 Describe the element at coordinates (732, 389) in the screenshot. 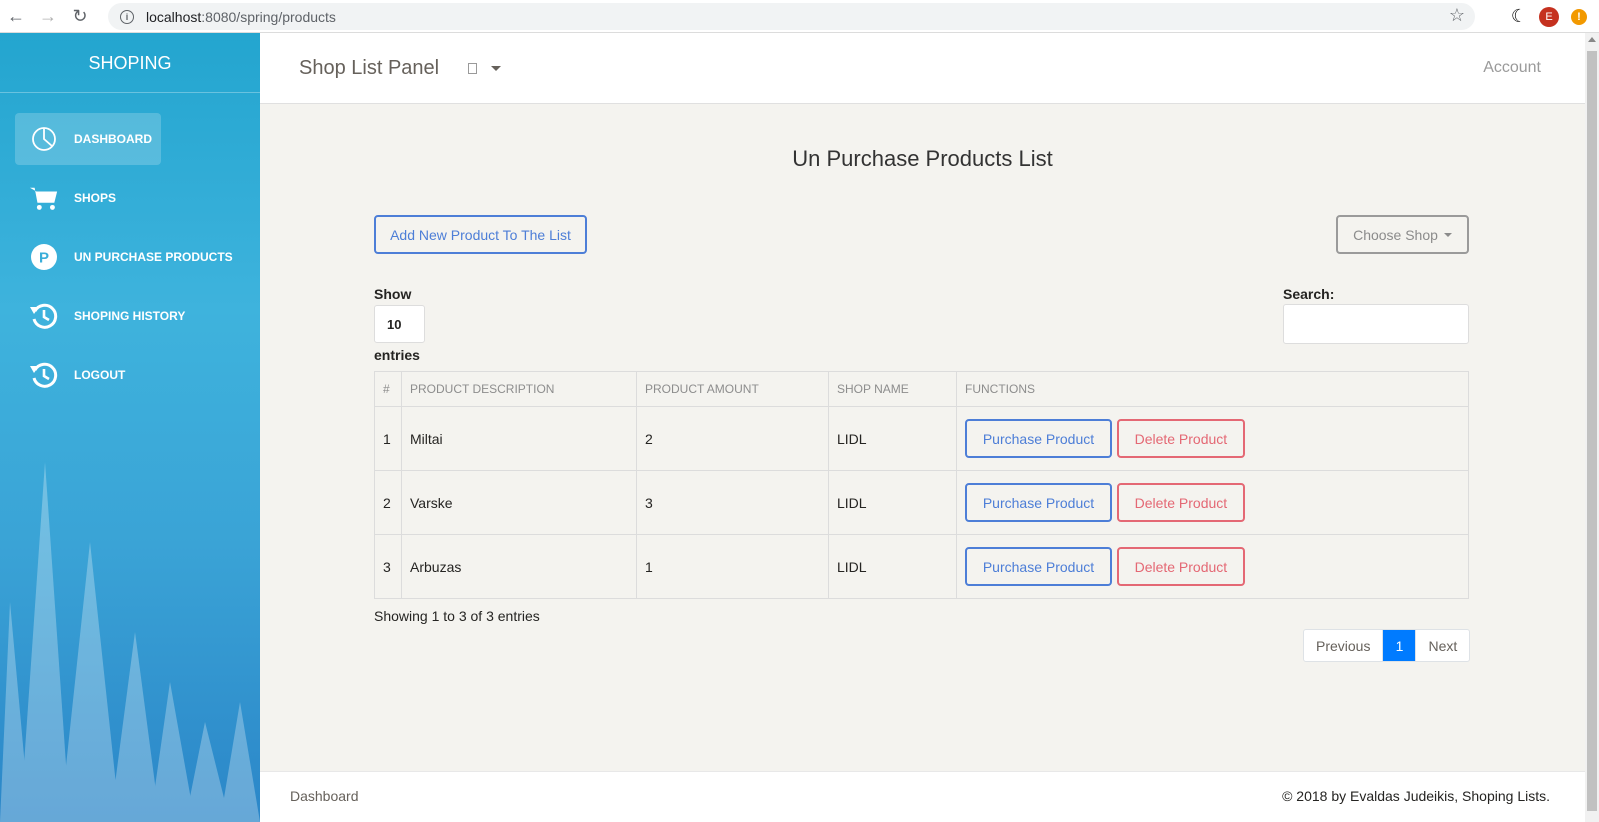

I see `column-header-amount: PRODUCT AMOUNT` at that location.